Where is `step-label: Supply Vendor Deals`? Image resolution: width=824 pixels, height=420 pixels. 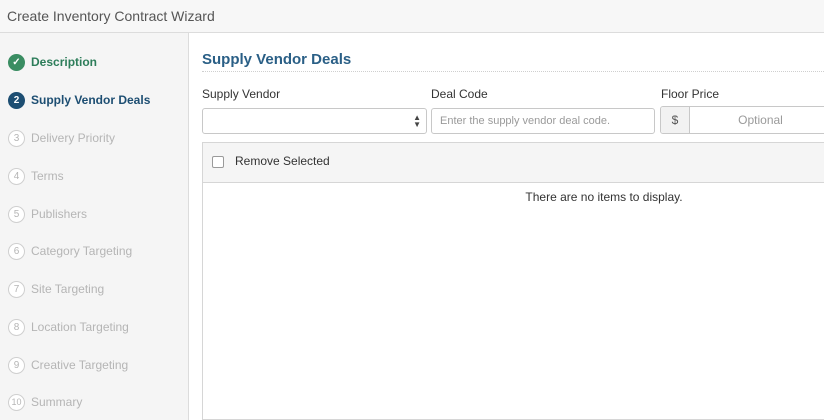
step-label: Supply Vendor Deals is located at coordinates (91, 100).